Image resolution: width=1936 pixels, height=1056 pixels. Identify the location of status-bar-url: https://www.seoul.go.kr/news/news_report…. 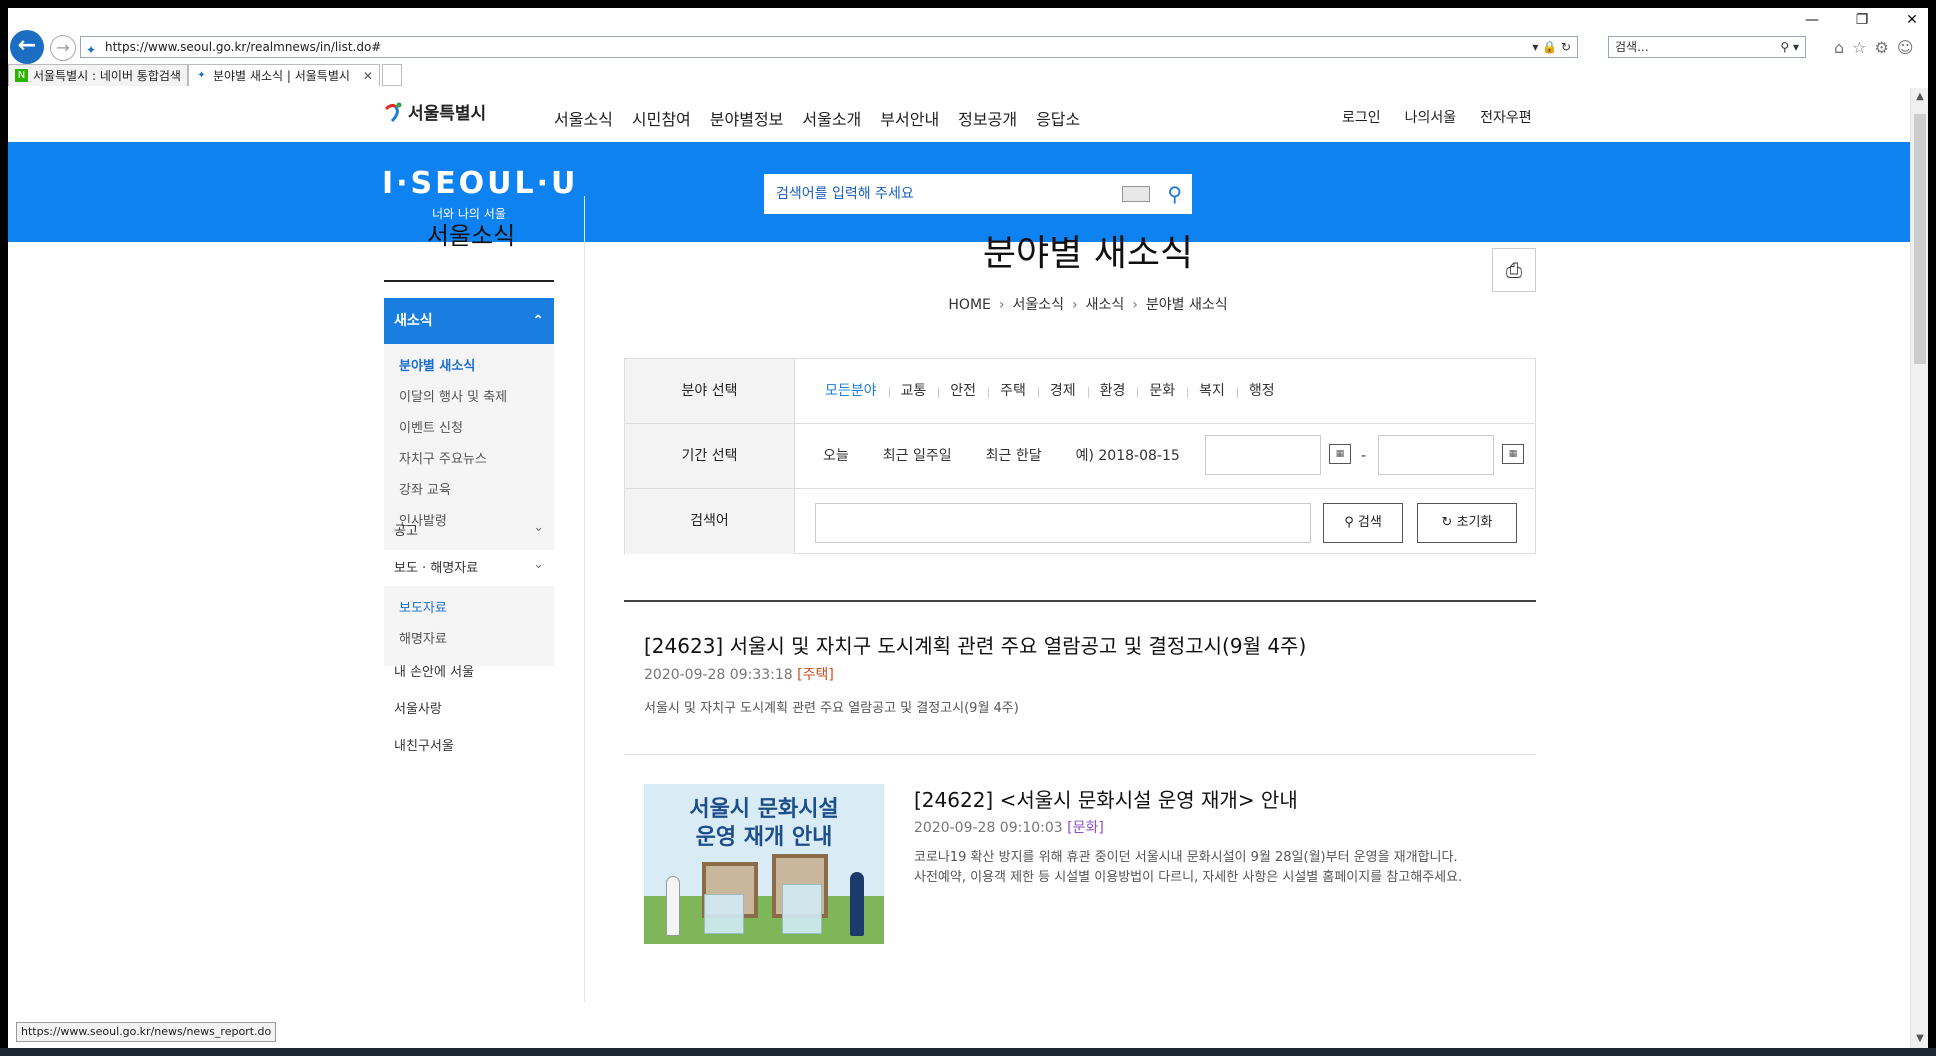
(146, 1032).